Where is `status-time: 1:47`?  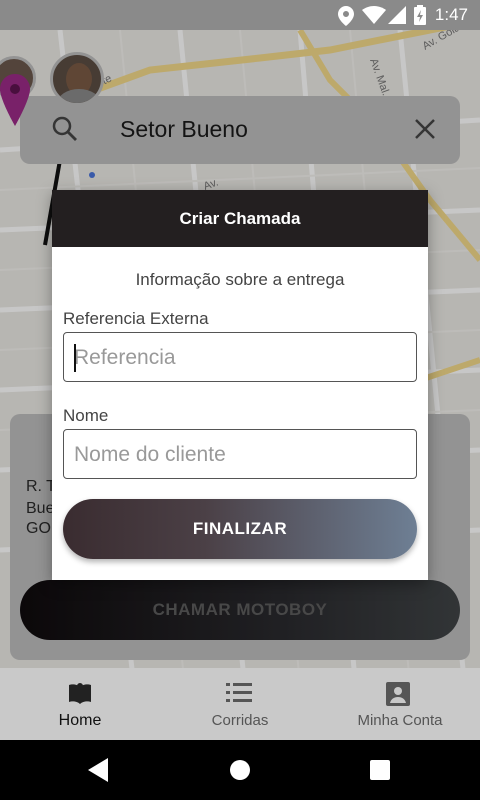
status-time: 1:47 is located at coordinates (451, 14).